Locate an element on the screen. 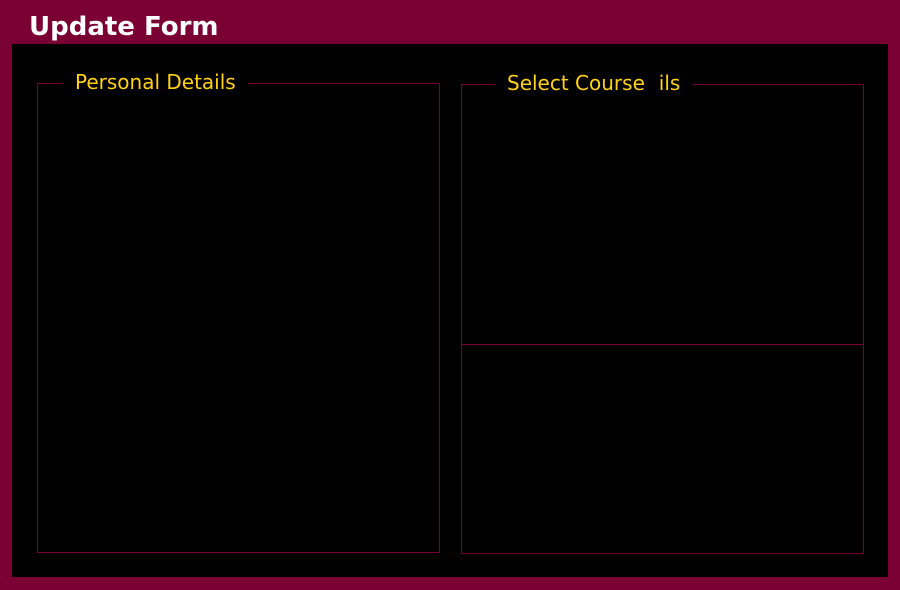  select-course-divider is located at coordinates (662, 344).